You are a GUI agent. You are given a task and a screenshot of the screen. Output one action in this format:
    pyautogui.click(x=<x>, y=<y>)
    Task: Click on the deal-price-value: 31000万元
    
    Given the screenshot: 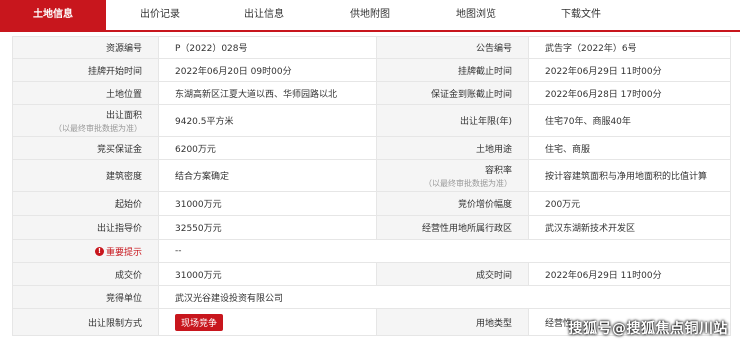 What is the action you would take?
    pyautogui.click(x=198, y=275)
    